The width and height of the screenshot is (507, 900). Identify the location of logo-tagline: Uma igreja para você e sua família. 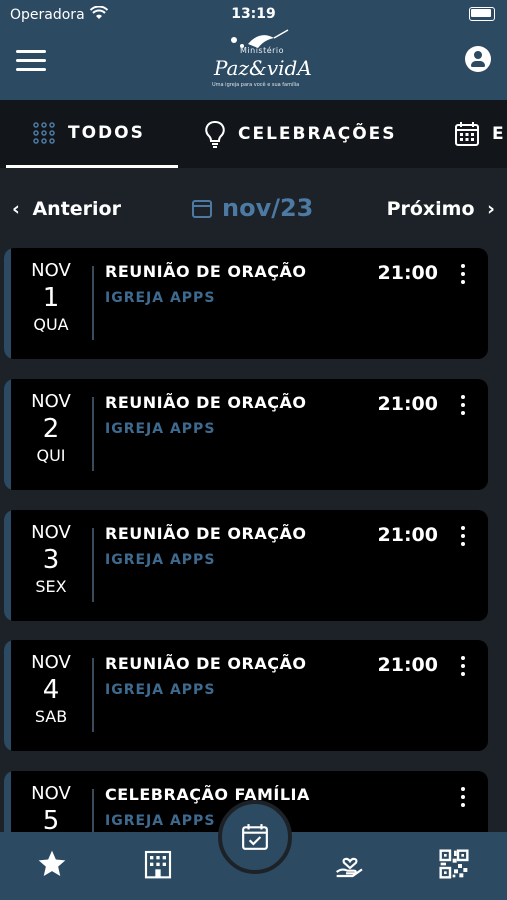
(256, 85).